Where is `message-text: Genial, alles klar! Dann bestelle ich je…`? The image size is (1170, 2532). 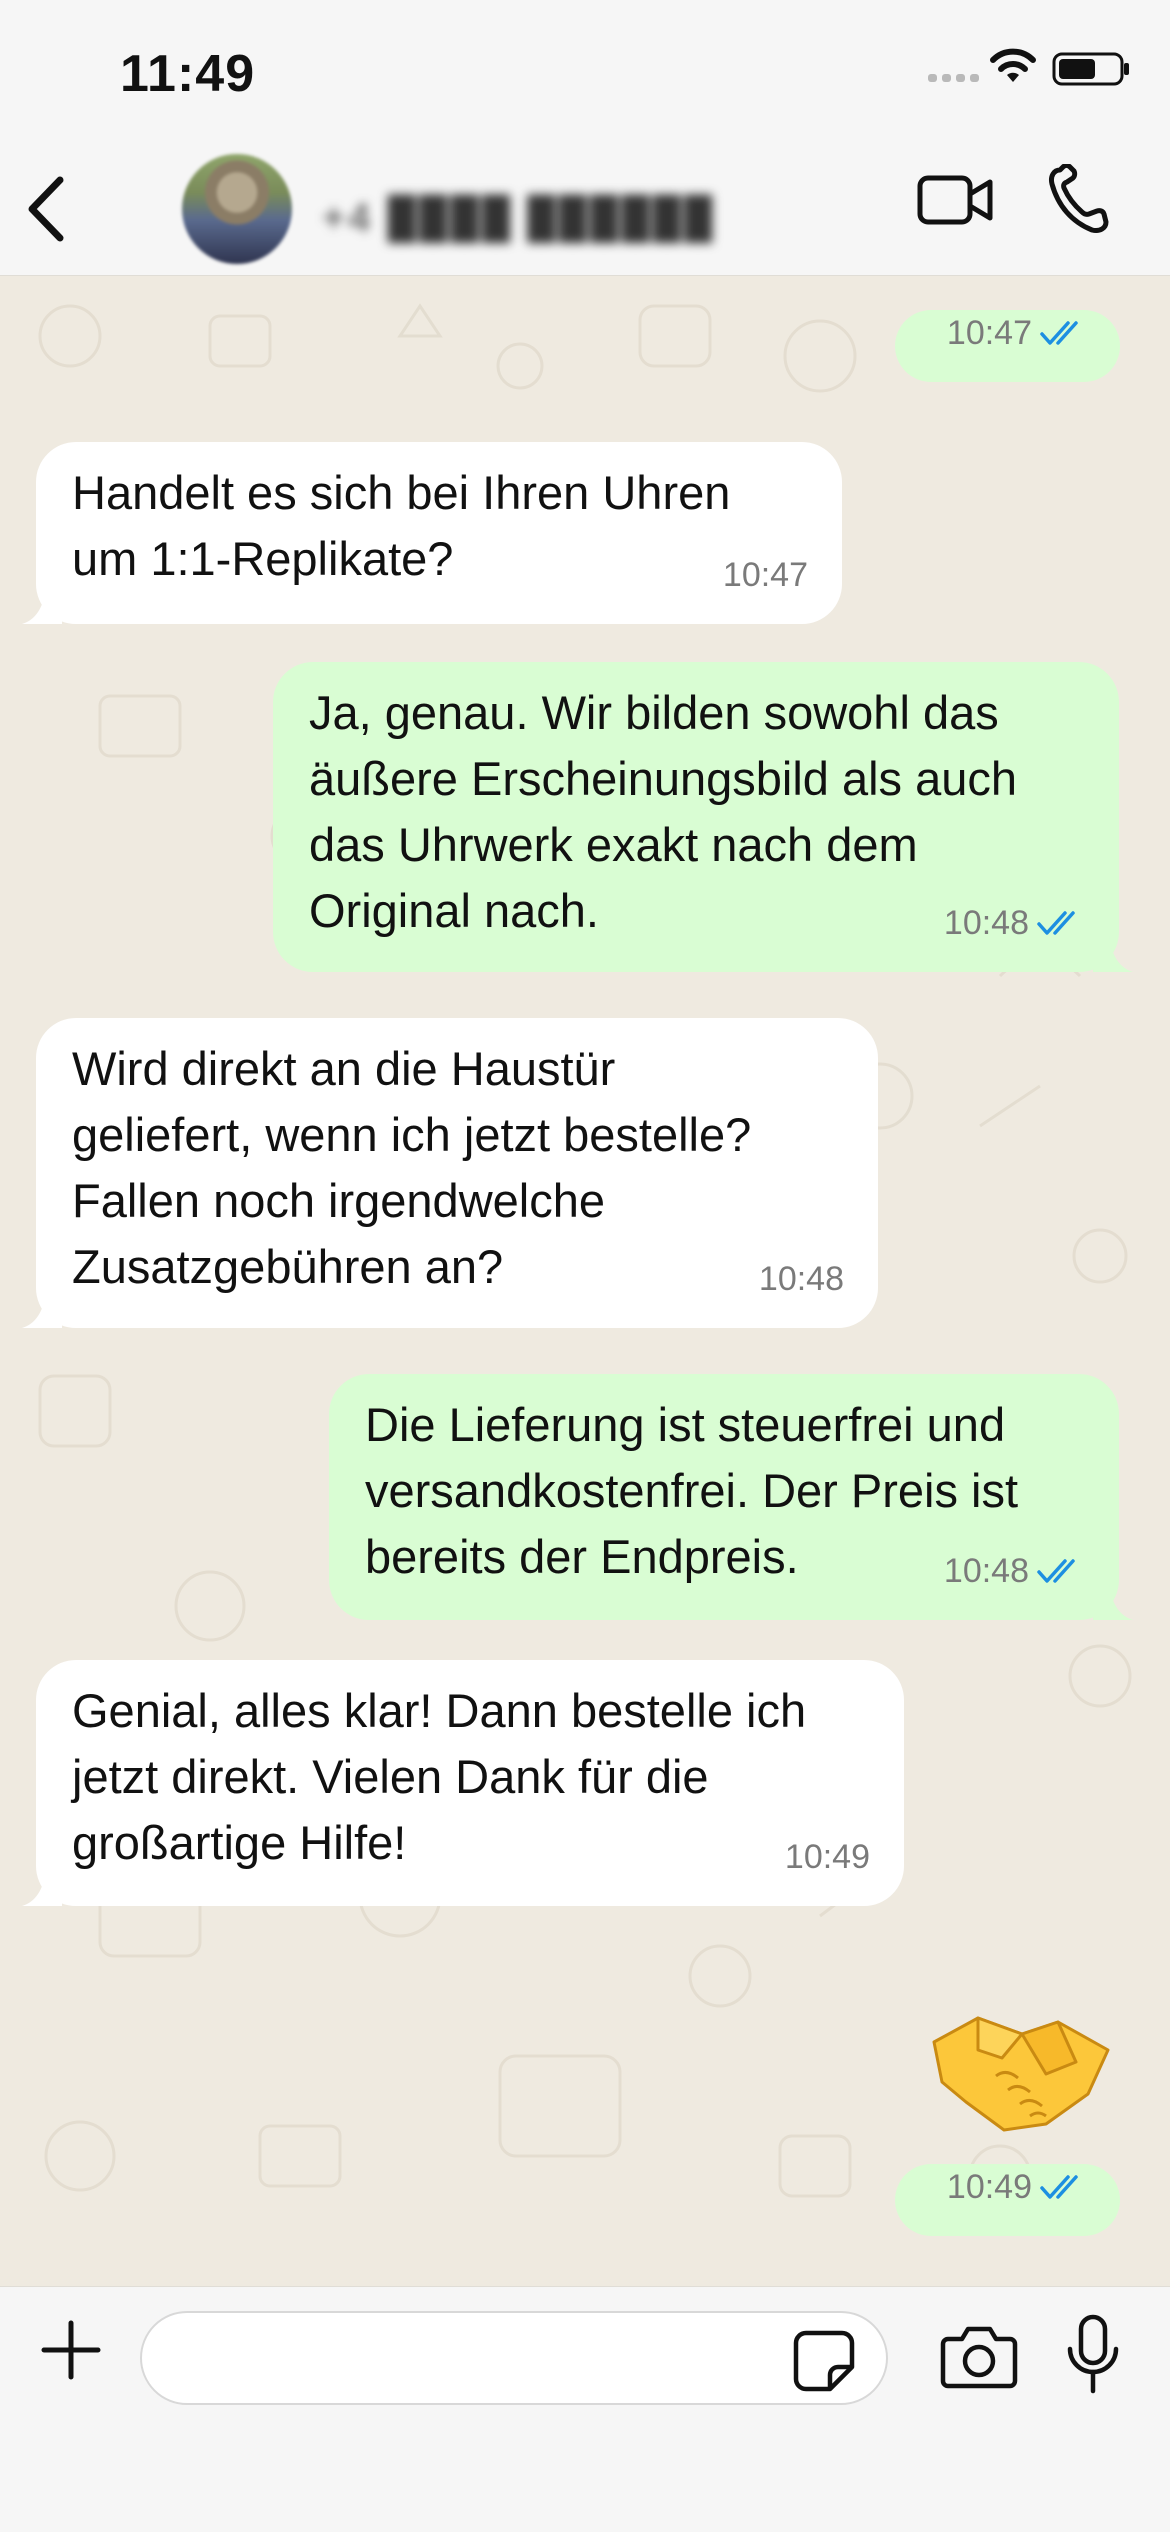
message-text: Genial, alles klar! Dann bestelle ich je… is located at coordinates (439, 1776).